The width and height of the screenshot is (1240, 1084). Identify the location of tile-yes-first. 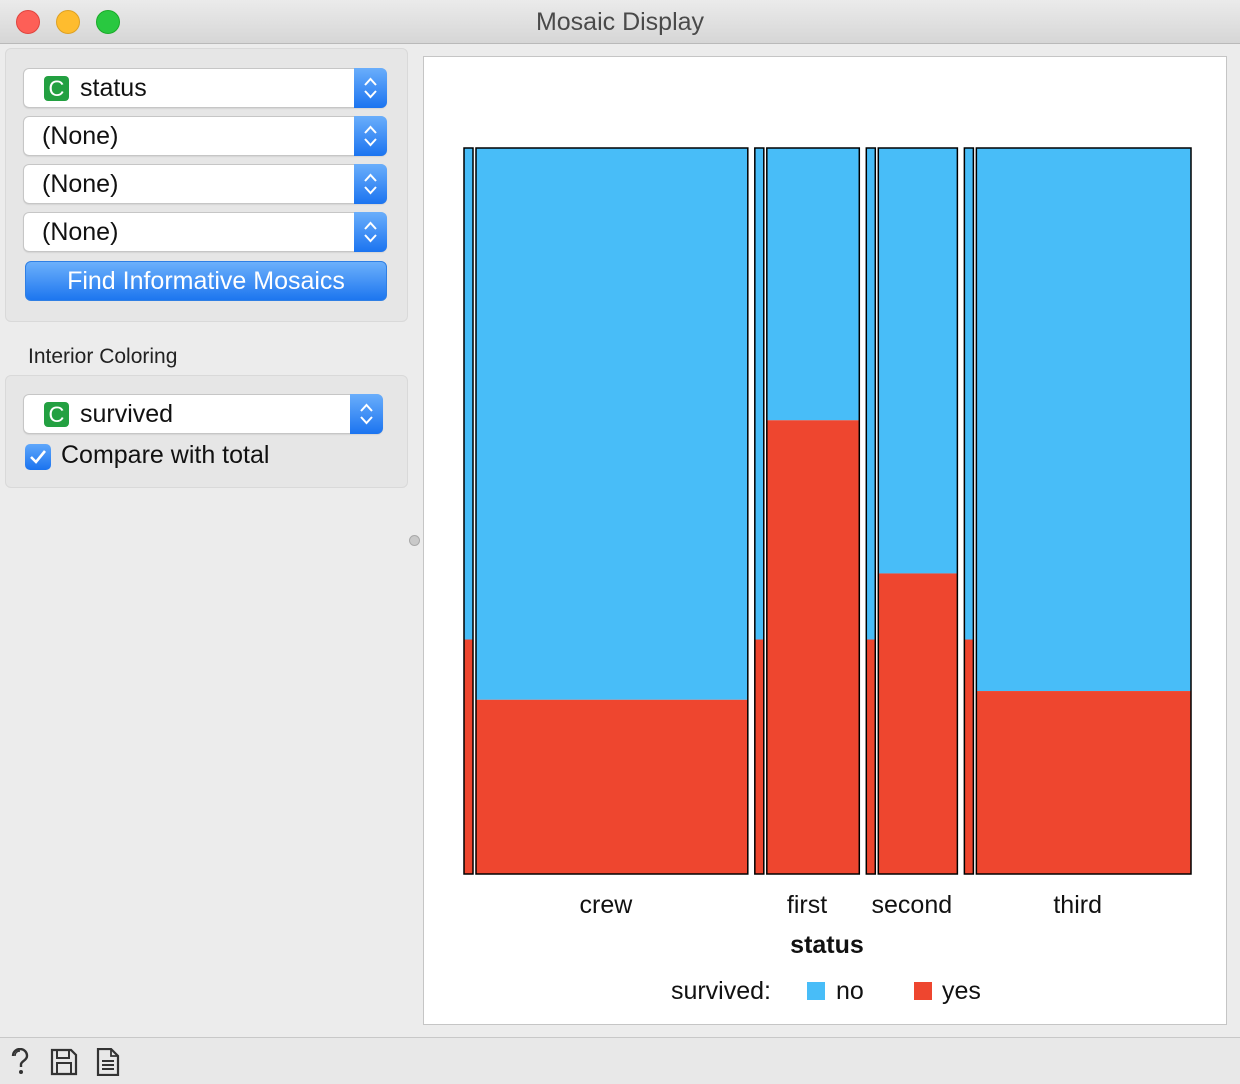
(813, 647).